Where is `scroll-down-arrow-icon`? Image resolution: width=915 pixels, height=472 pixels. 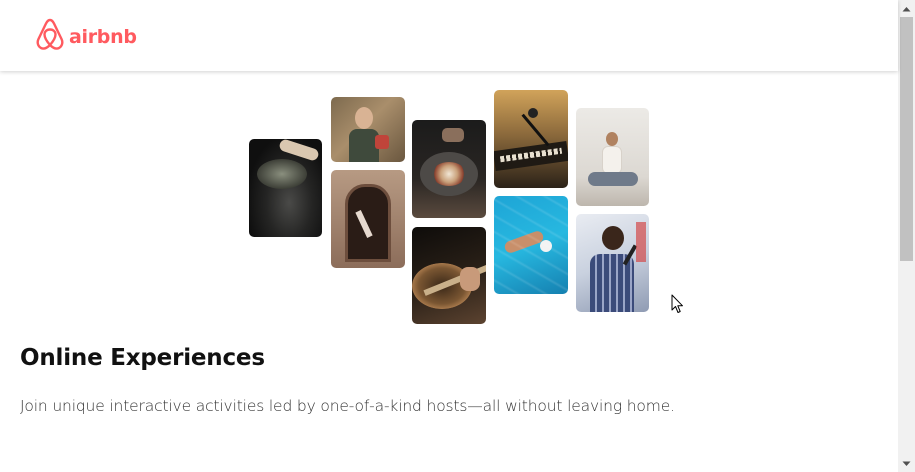
scroll-down-arrow-icon is located at coordinates (906, 463).